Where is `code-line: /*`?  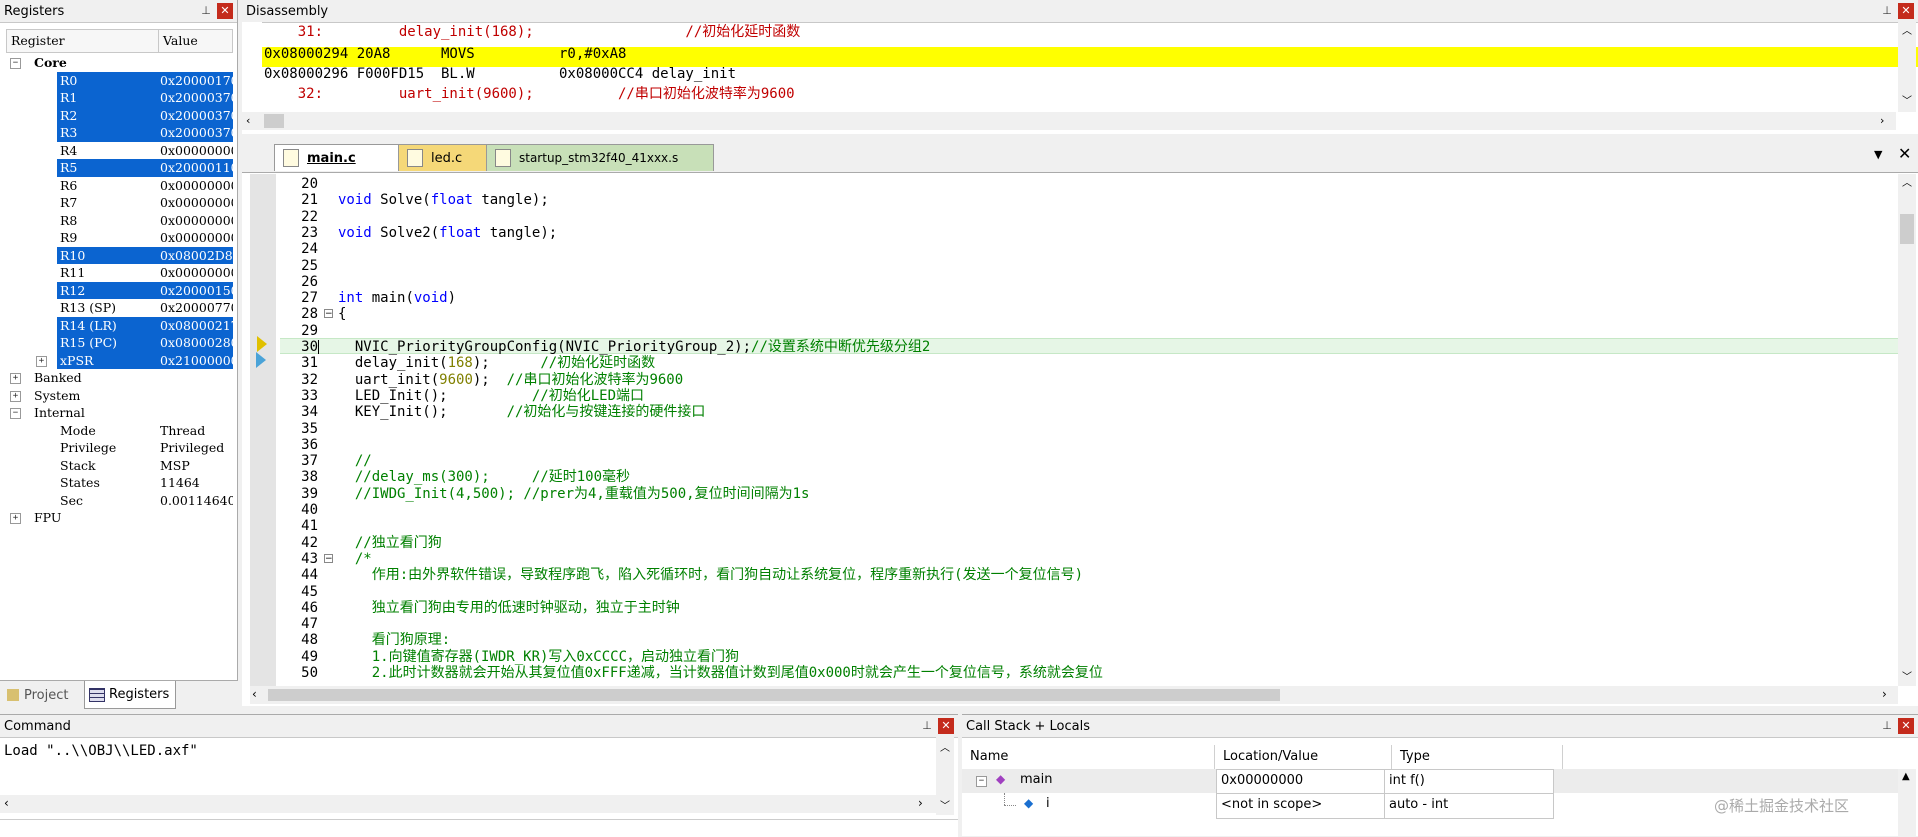 code-line: /* is located at coordinates (355, 559).